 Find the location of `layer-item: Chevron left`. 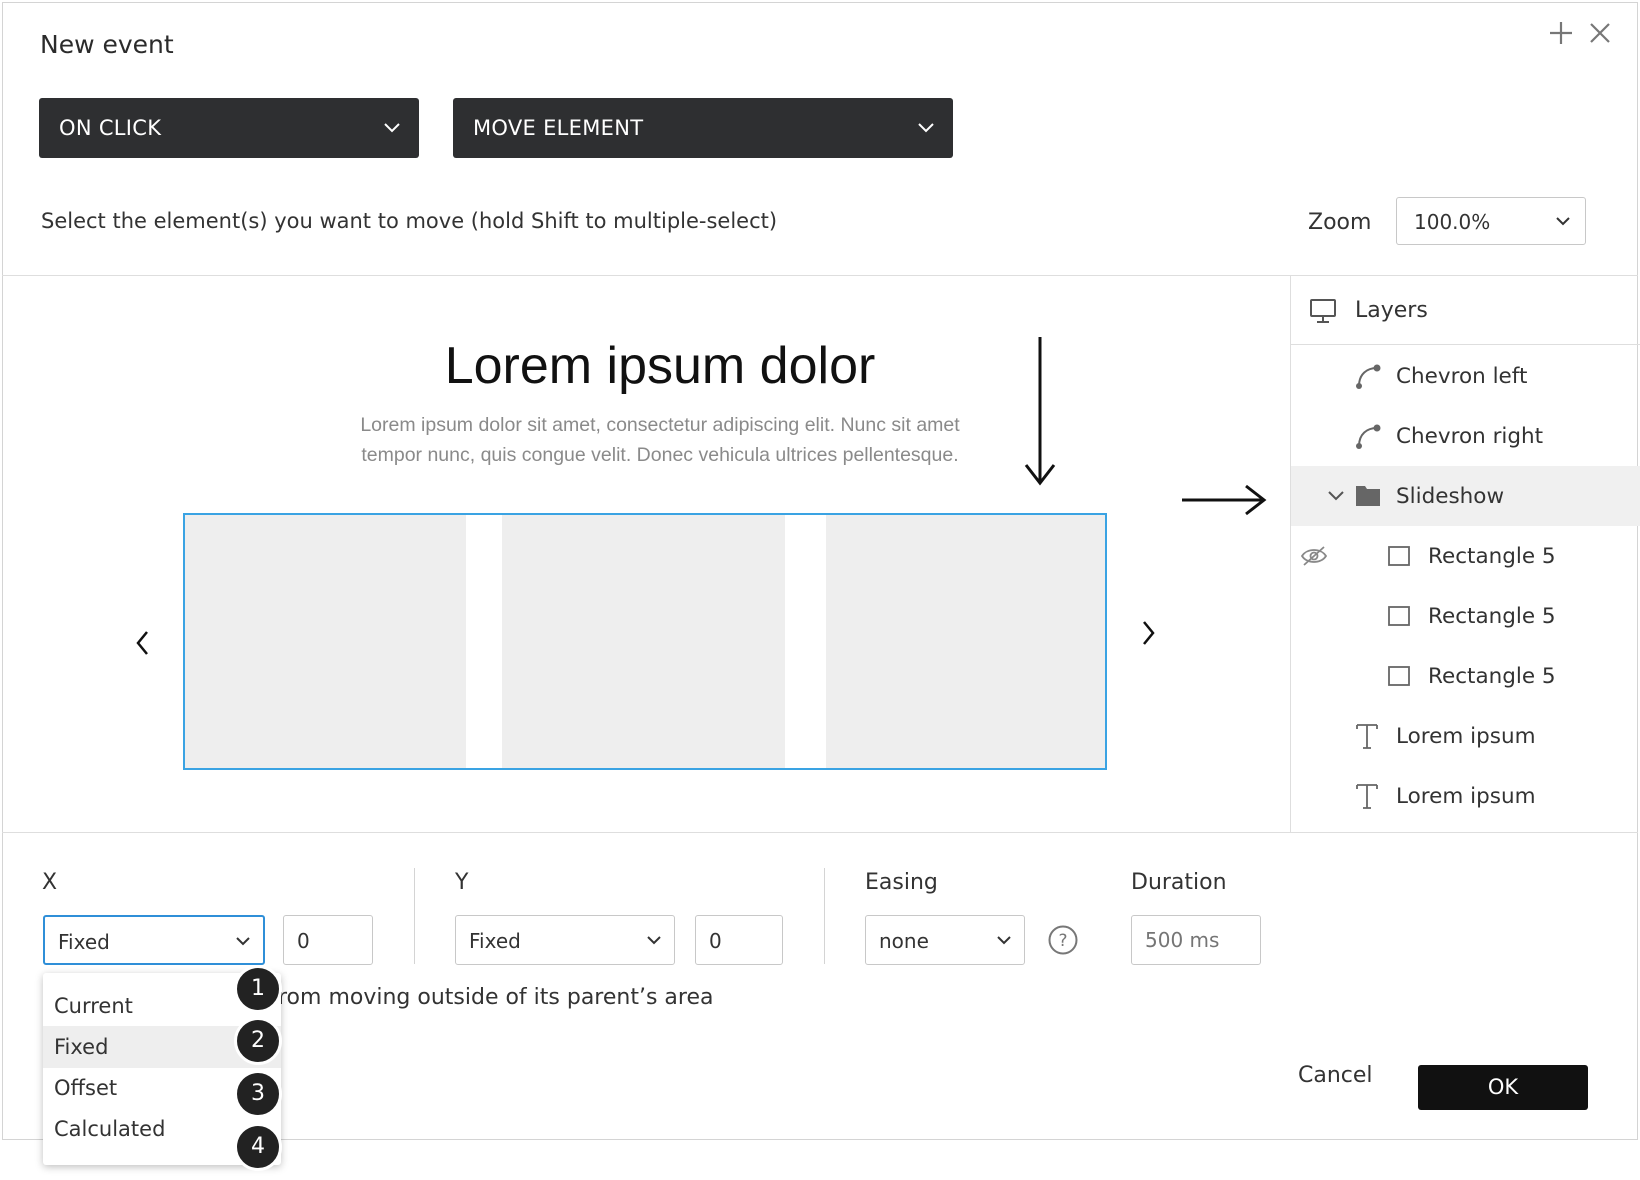

layer-item: Chevron left is located at coordinates (1465, 376).